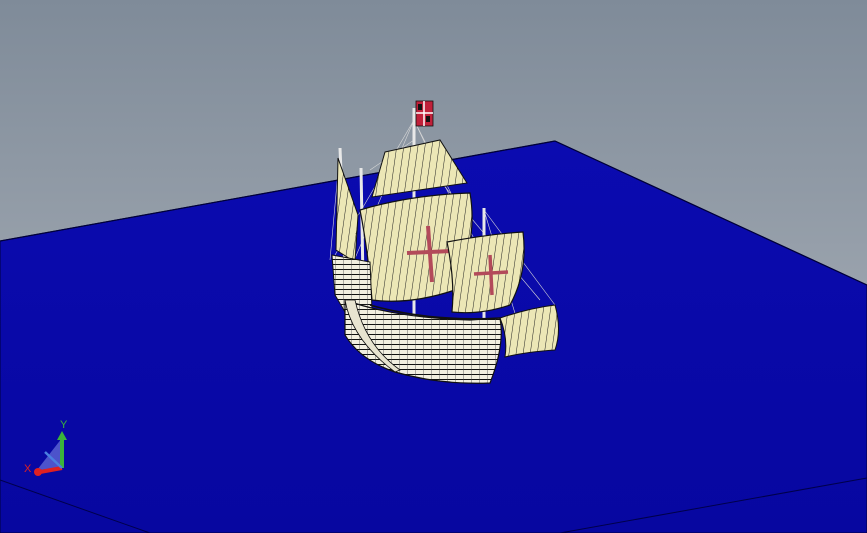 The image size is (867, 533). Describe the element at coordinates (485, 272) in the screenshot. I see `fore-sail` at that location.